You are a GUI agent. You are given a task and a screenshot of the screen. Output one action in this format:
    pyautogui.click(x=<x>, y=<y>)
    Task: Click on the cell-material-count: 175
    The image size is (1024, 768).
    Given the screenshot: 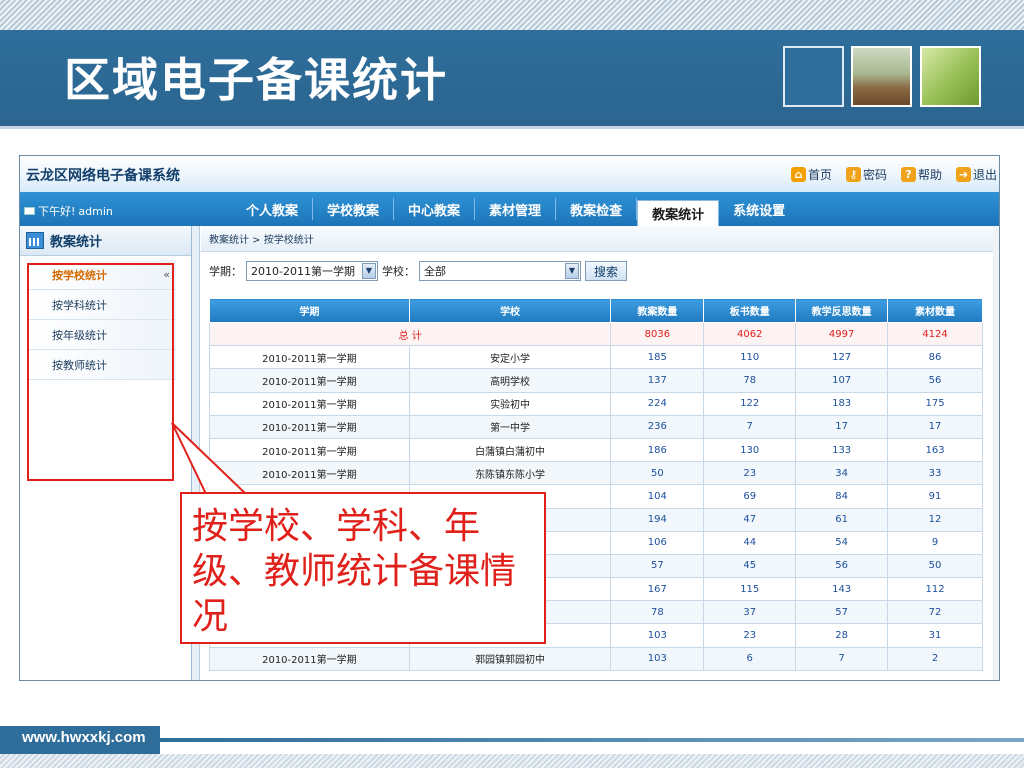 What is the action you would take?
    pyautogui.click(x=935, y=403)
    